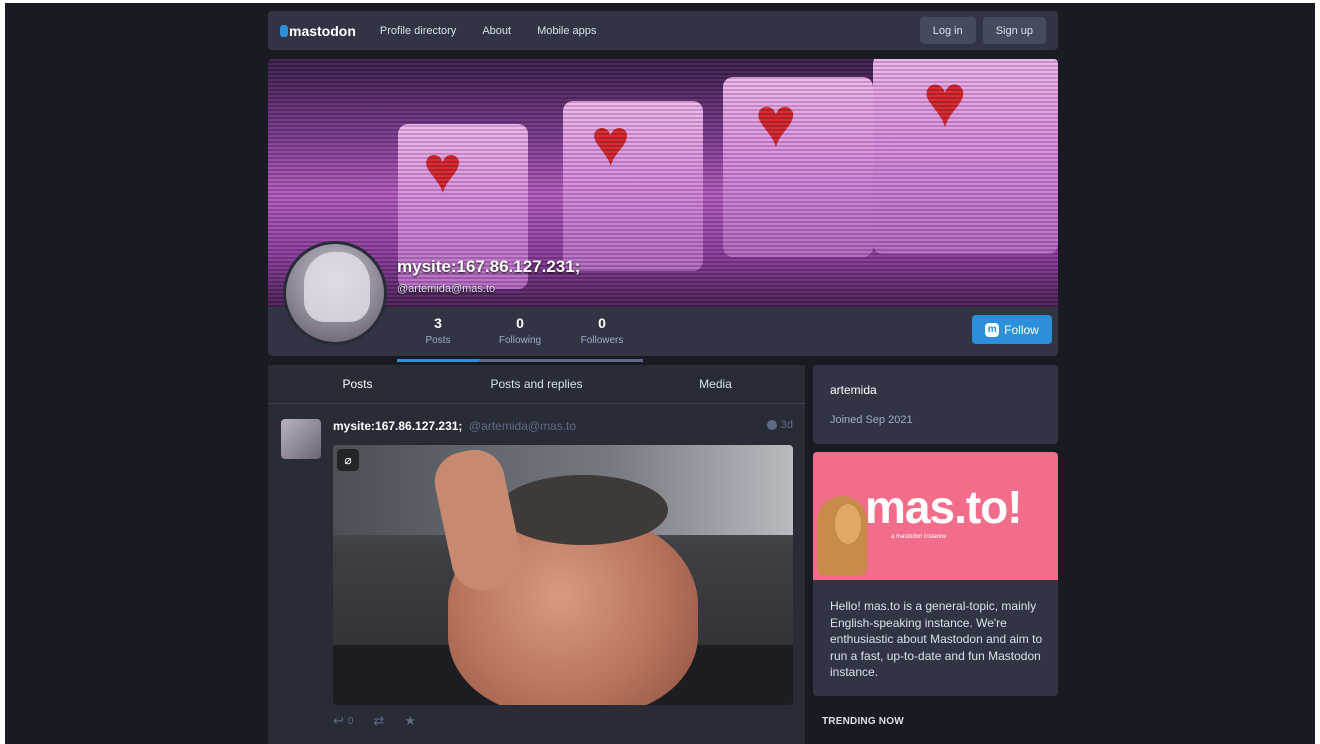  What do you see at coordinates (350, 721) in the screenshot?
I see `reply-count: 0` at bounding box center [350, 721].